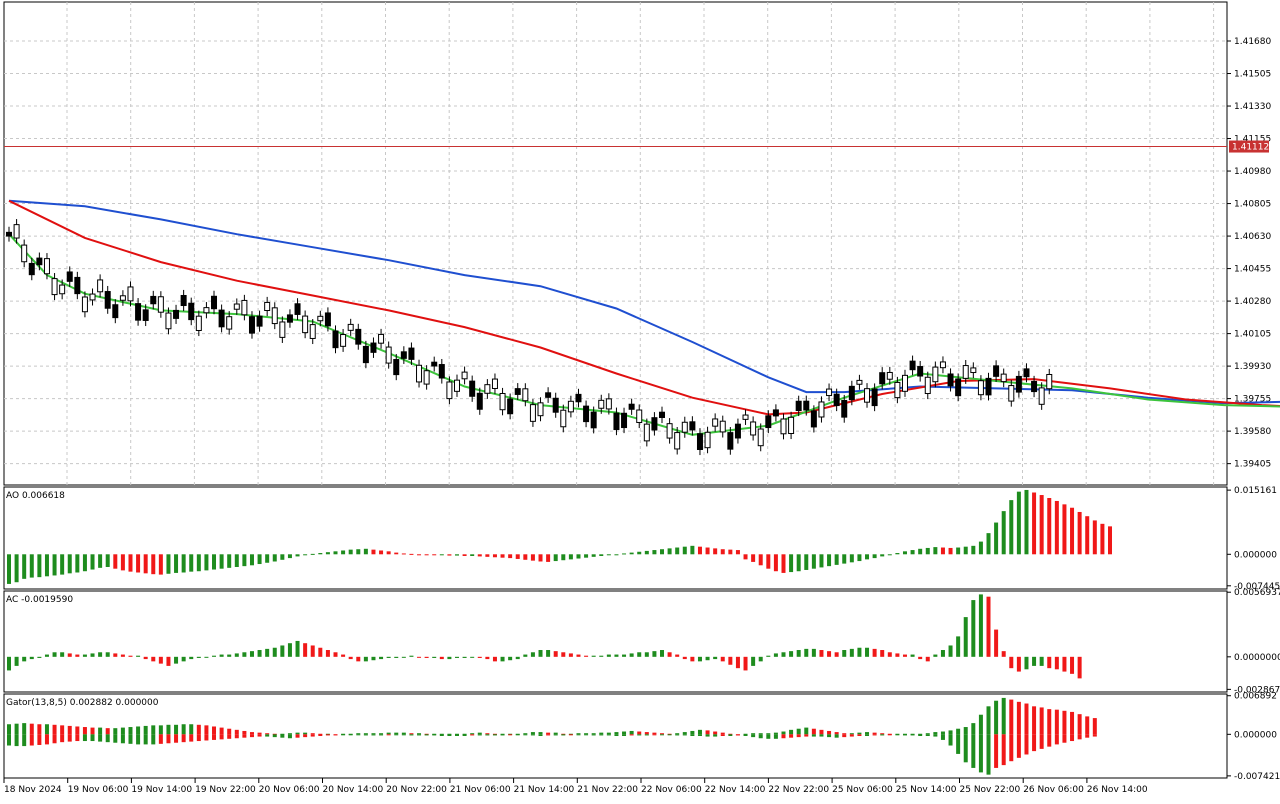 Image resolution: width=1280 pixels, height=804 pixels. What do you see at coordinates (1252, 75) in the screenshot?
I see `price-tick-label: 1.41505` at bounding box center [1252, 75].